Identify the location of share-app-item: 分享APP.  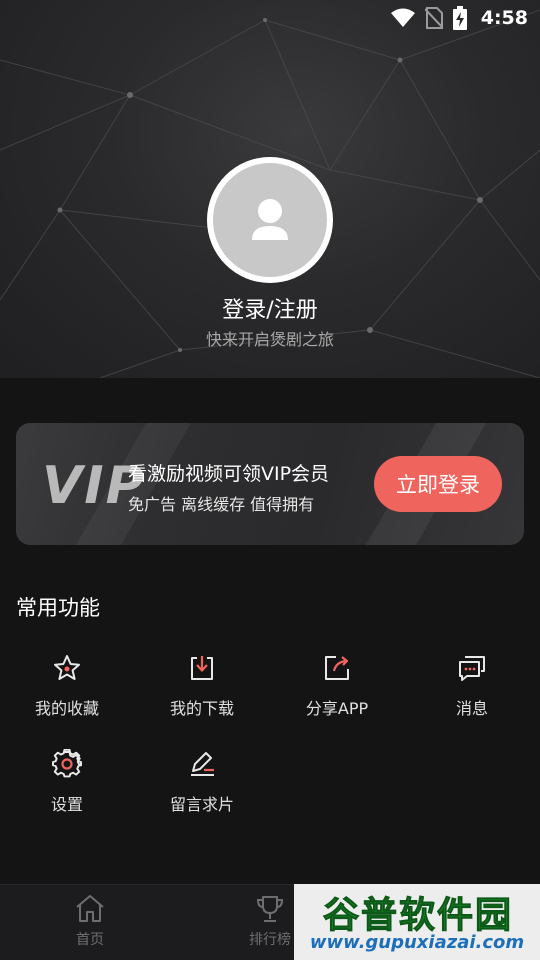
(337, 693).